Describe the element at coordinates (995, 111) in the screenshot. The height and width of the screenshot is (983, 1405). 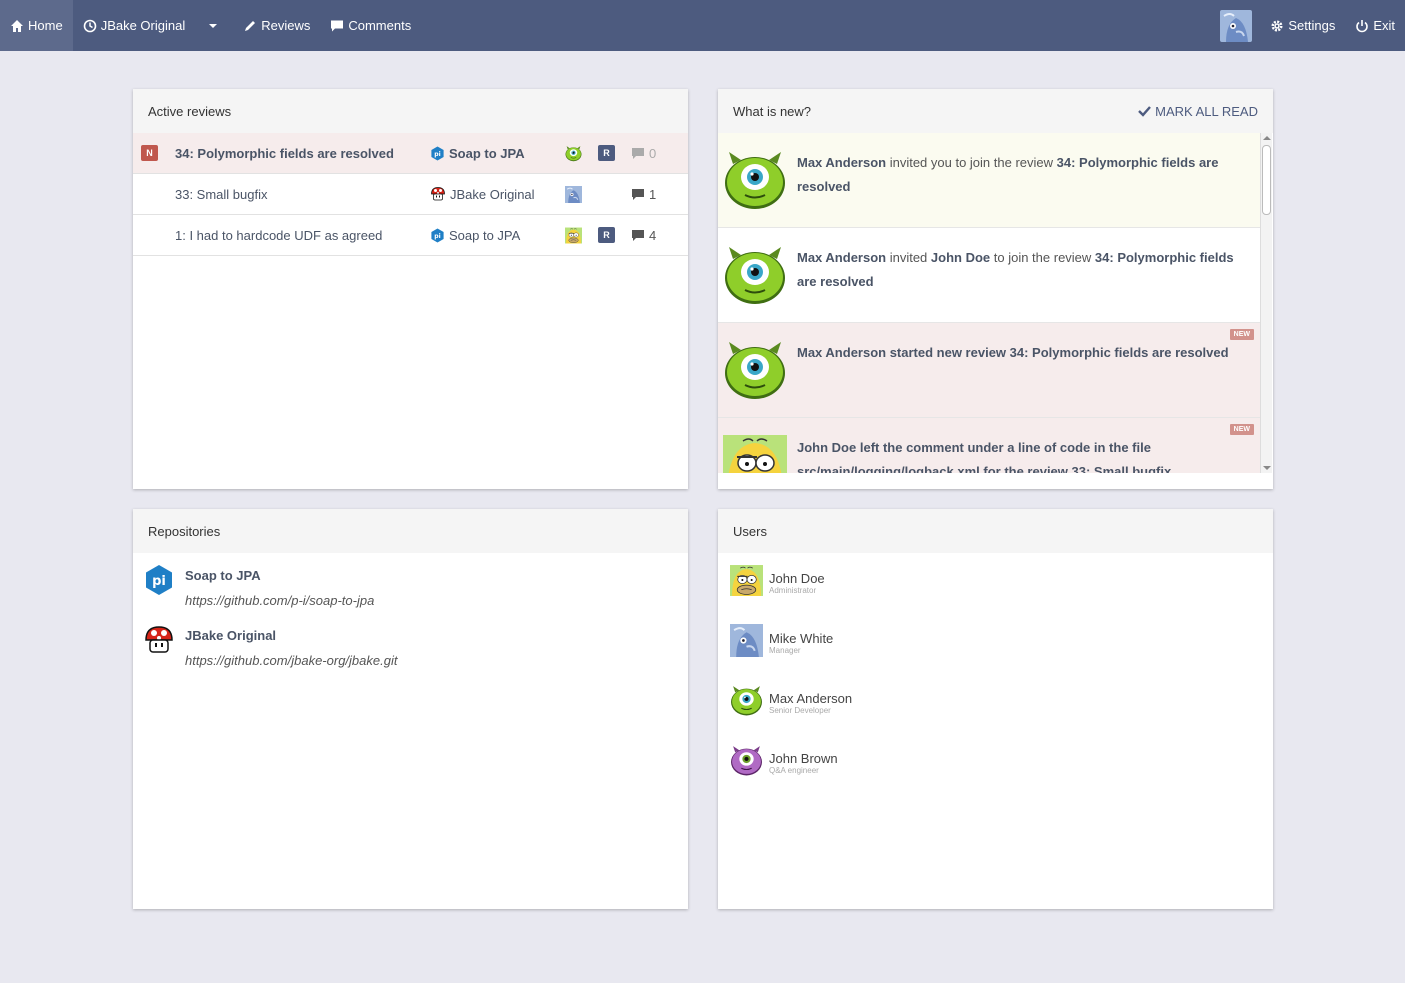
I see `news-header: What is new? MARK ALL READ` at that location.